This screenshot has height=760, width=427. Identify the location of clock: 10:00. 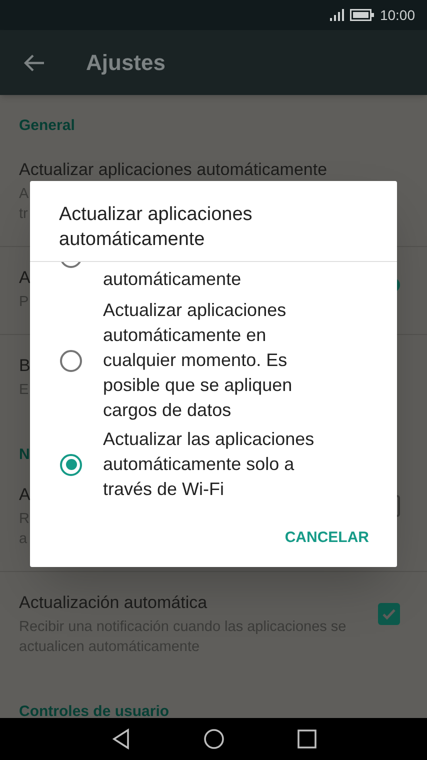
(397, 15).